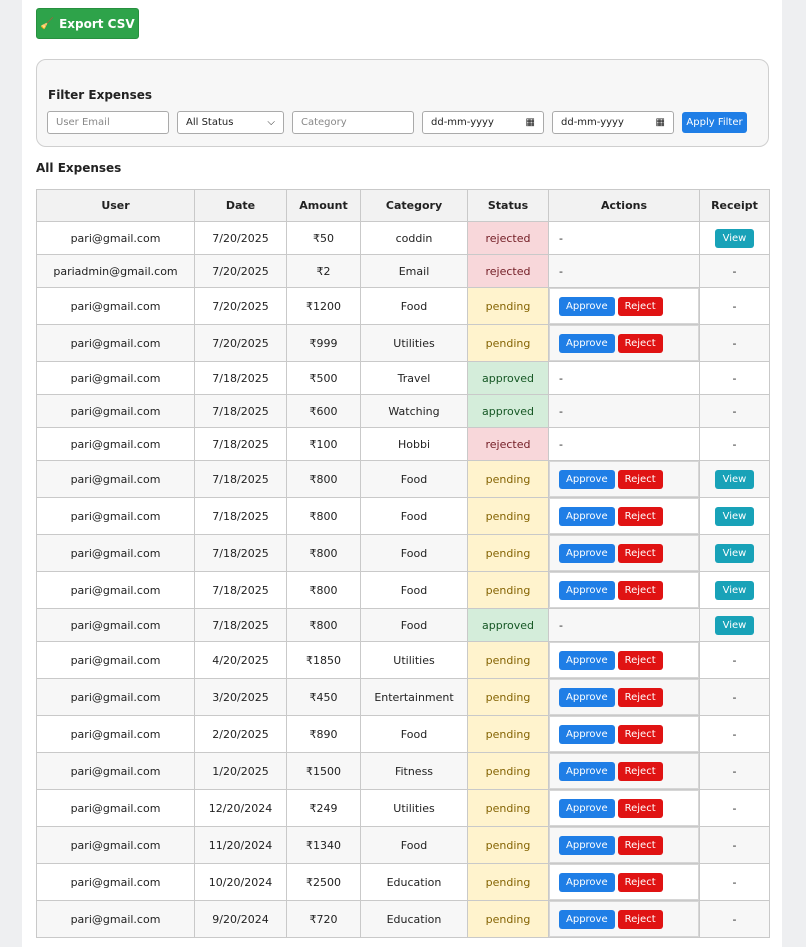 Image resolution: width=806 pixels, height=947 pixels. I want to click on cell-date: 12/20/2024, so click(240, 808).